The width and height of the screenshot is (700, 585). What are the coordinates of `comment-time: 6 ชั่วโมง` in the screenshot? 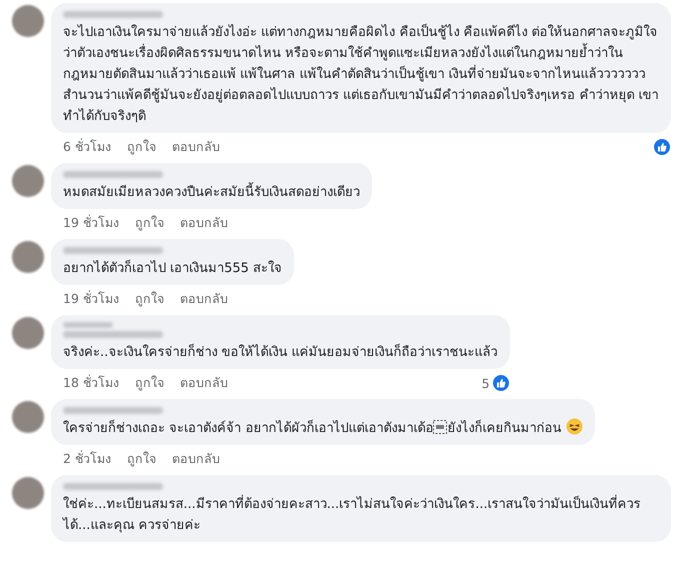 It's located at (87, 147).